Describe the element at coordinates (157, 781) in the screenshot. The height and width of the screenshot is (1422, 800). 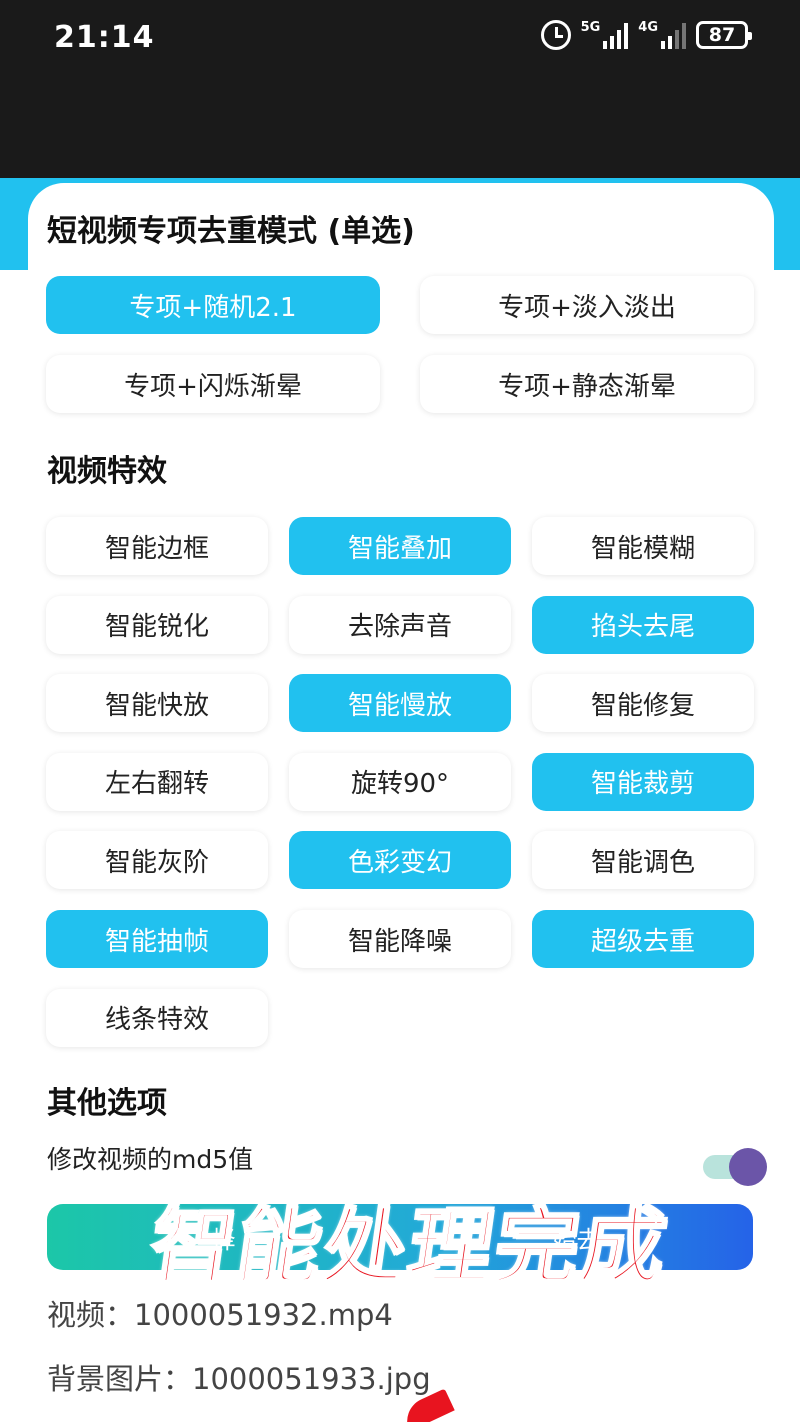
I see `effect-chip: 左右翻转` at that location.